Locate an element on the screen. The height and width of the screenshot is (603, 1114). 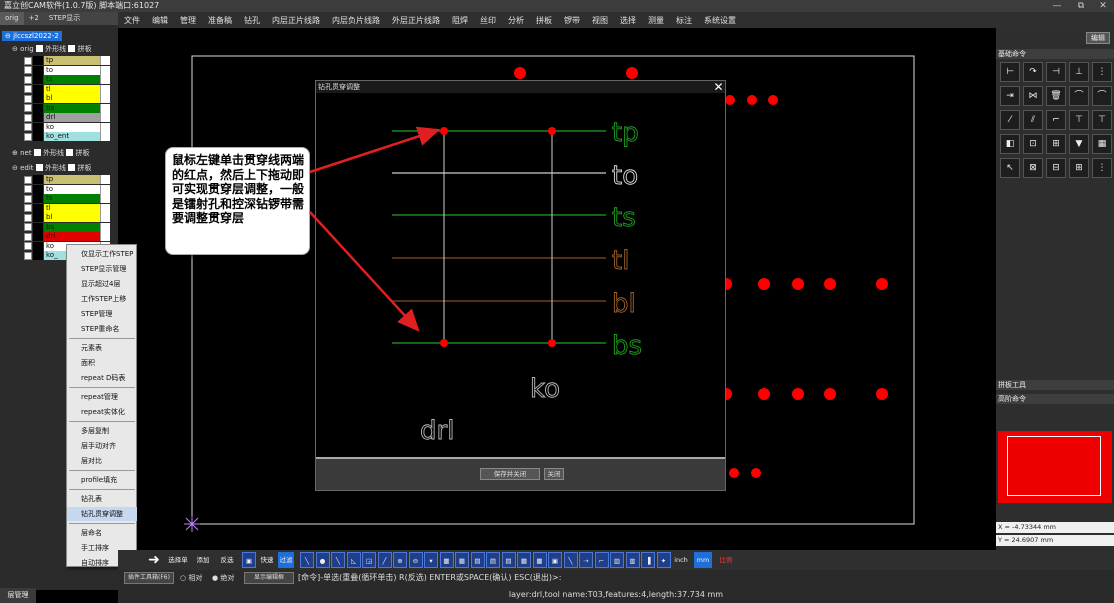
menu-item: 内层负片线路 is located at coordinates (356, 20).